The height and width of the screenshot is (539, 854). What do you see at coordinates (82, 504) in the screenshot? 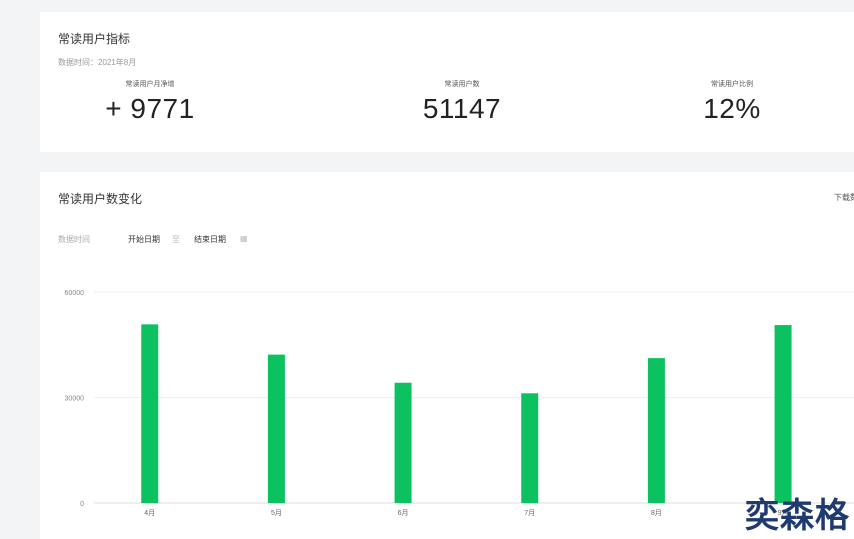
I see `y-tick-label: 0` at bounding box center [82, 504].